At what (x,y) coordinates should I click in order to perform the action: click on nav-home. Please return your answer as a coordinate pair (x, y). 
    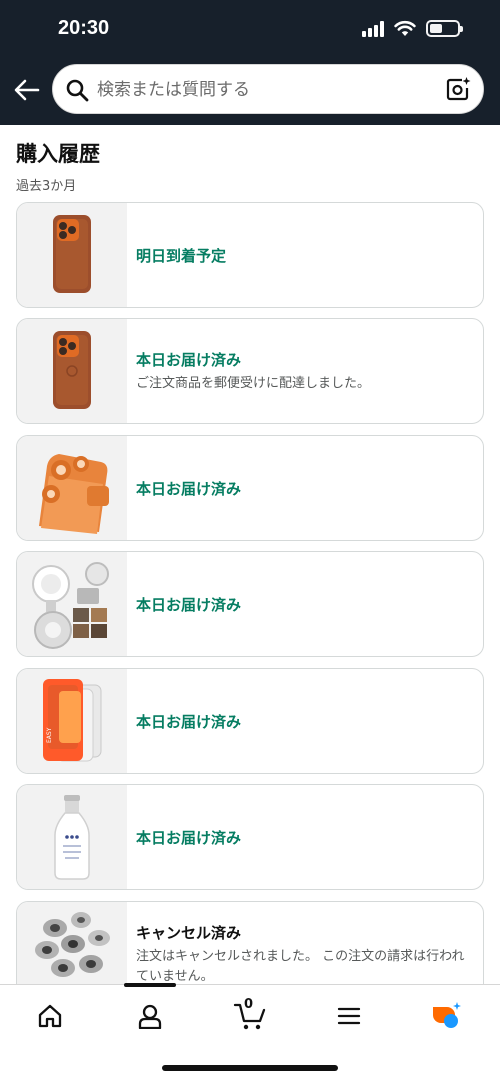
    Looking at the image, I should click on (50, 1016).